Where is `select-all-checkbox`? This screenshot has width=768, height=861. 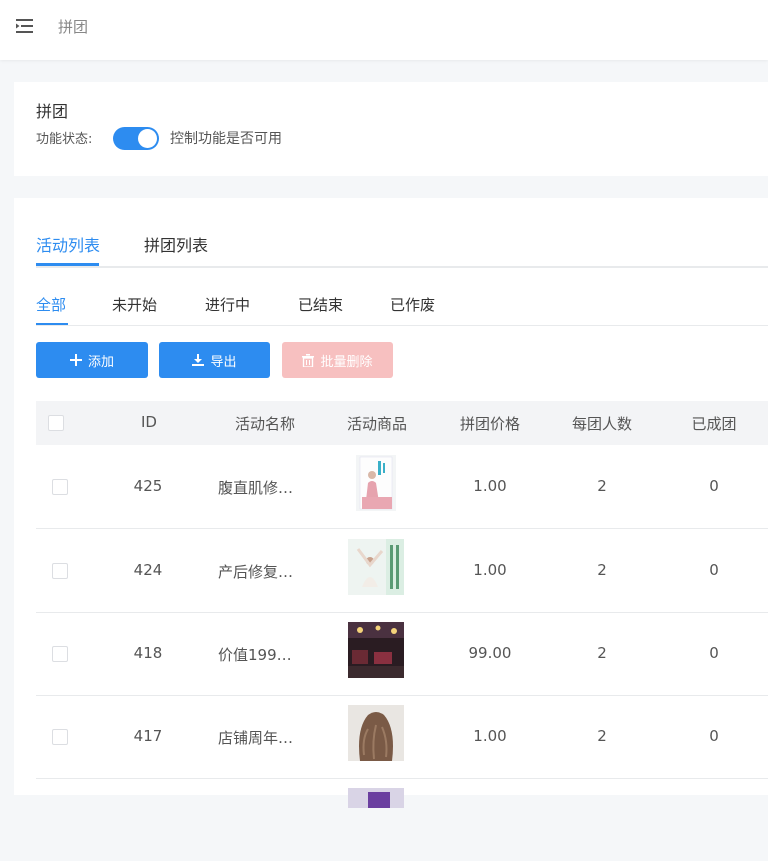
select-all-checkbox is located at coordinates (56, 423).